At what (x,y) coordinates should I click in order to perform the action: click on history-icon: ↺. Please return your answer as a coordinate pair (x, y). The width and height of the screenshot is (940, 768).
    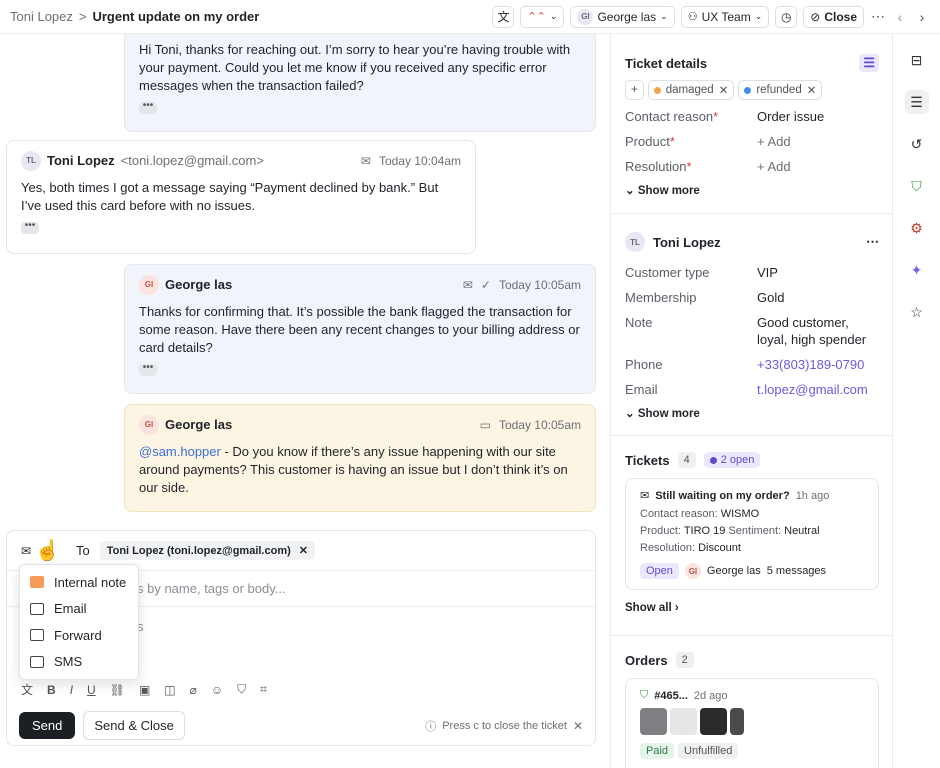
    Looking at the image, I should click on (917, 144).